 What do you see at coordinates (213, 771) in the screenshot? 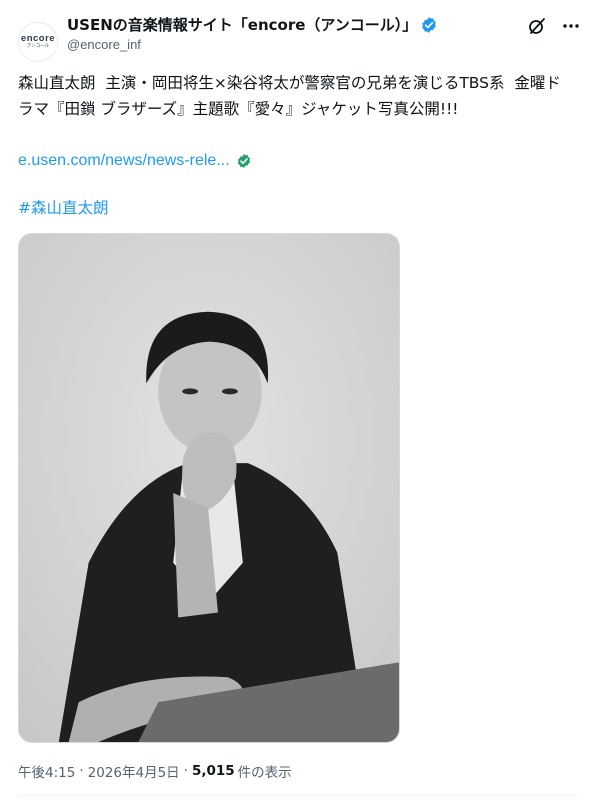
I see `views-count: 5,015` at bounding box center [213, 771].